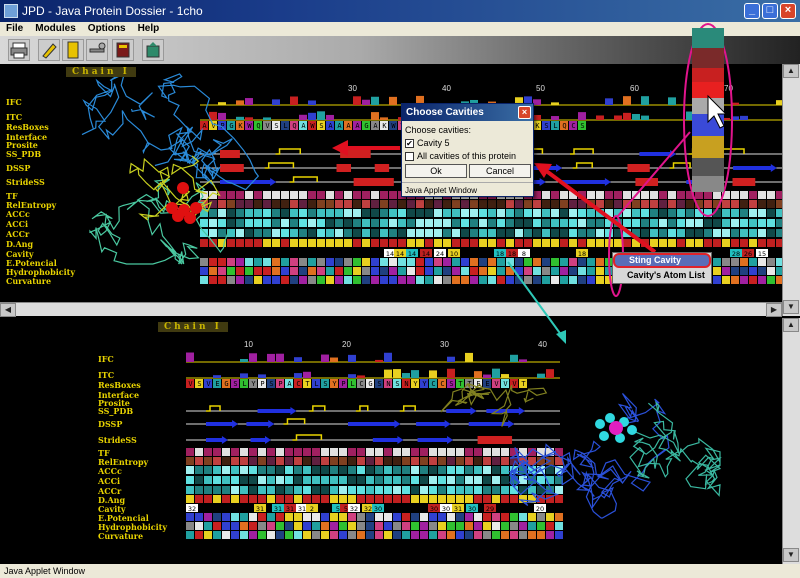 Image resolution: width=800 pixels, height=578 pixels. I want to click on dialog-close-icon: ×, so click(524, 112).